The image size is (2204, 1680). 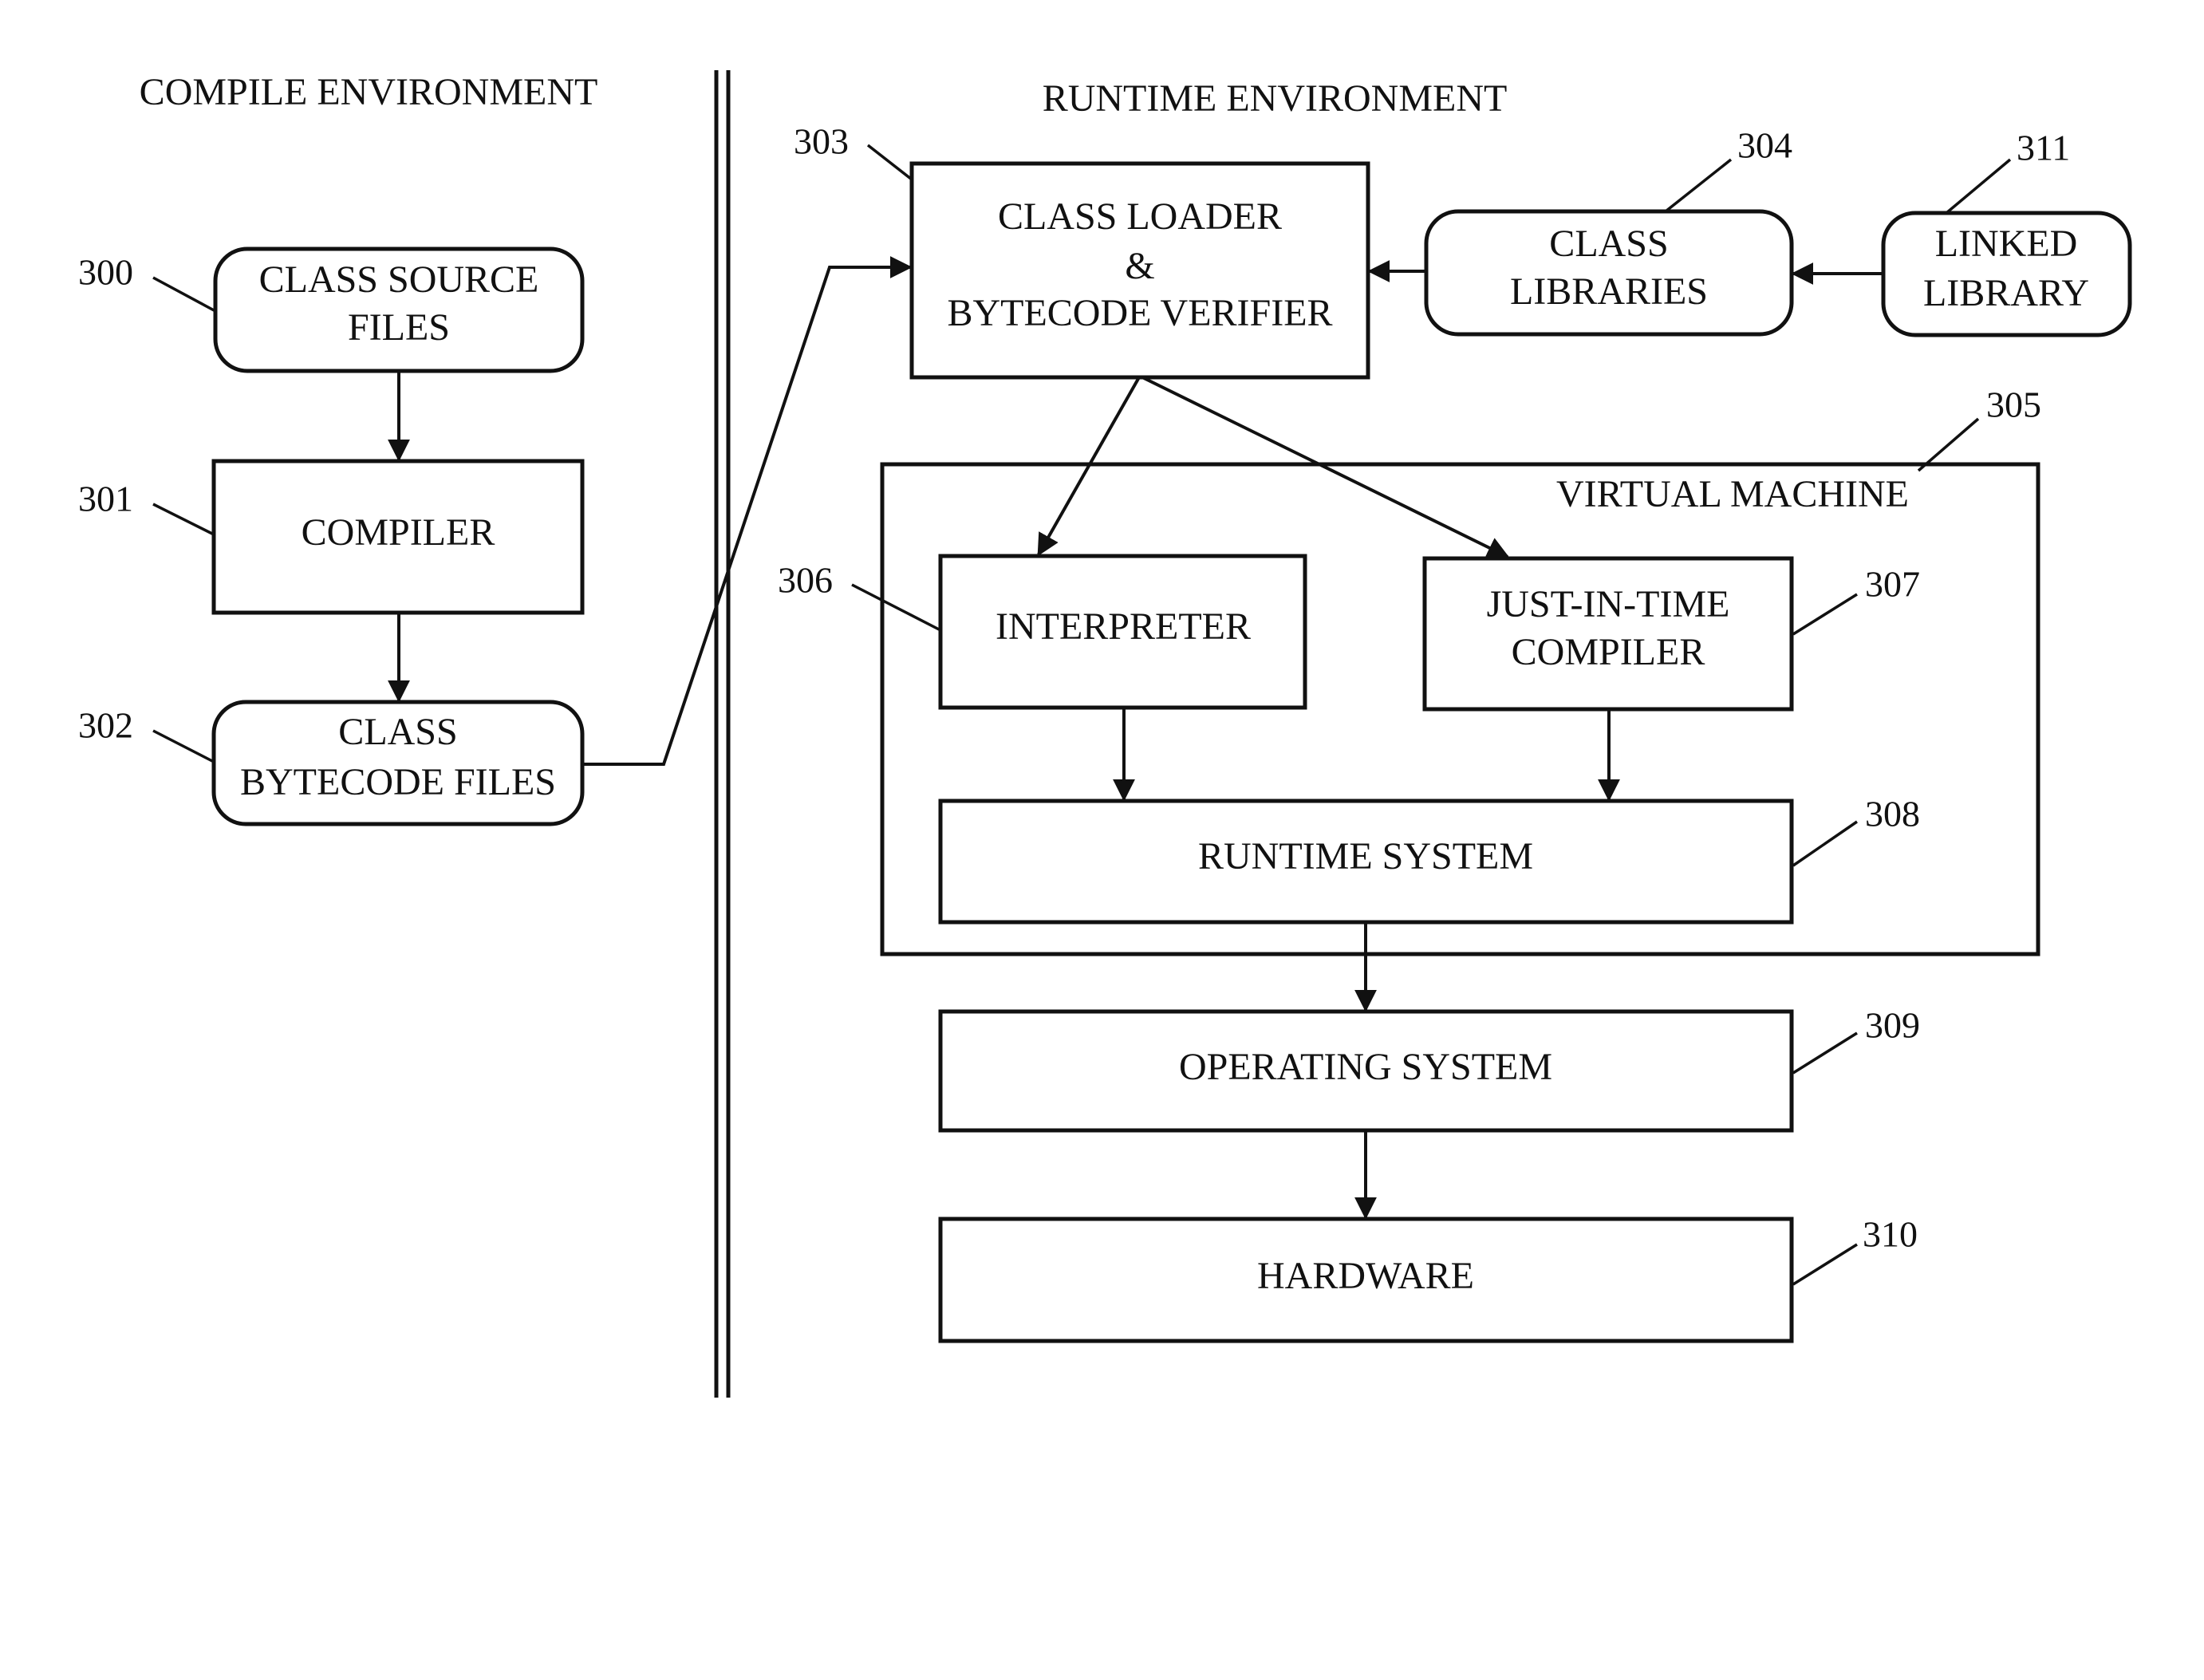 I want to click on node-hardware: HARDWARE, so click(x=1366, y=1280).